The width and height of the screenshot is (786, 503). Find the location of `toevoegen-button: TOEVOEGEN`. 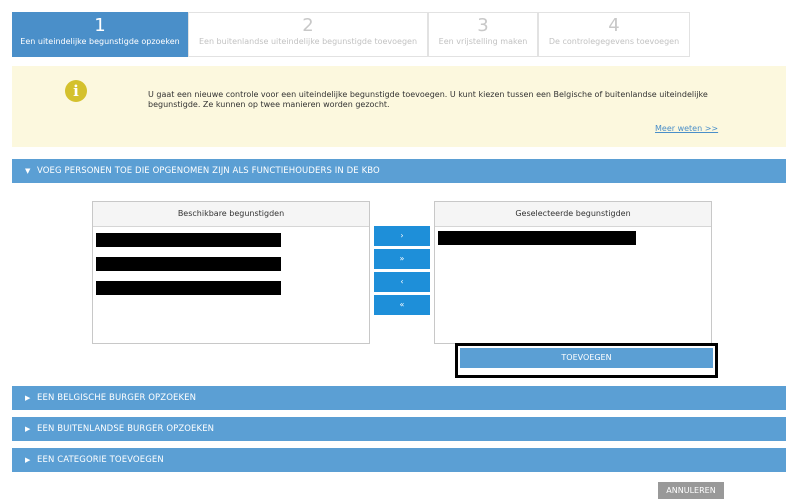

toevoegen-button: TOEVOEGEN is located at coordinates (586, 358).